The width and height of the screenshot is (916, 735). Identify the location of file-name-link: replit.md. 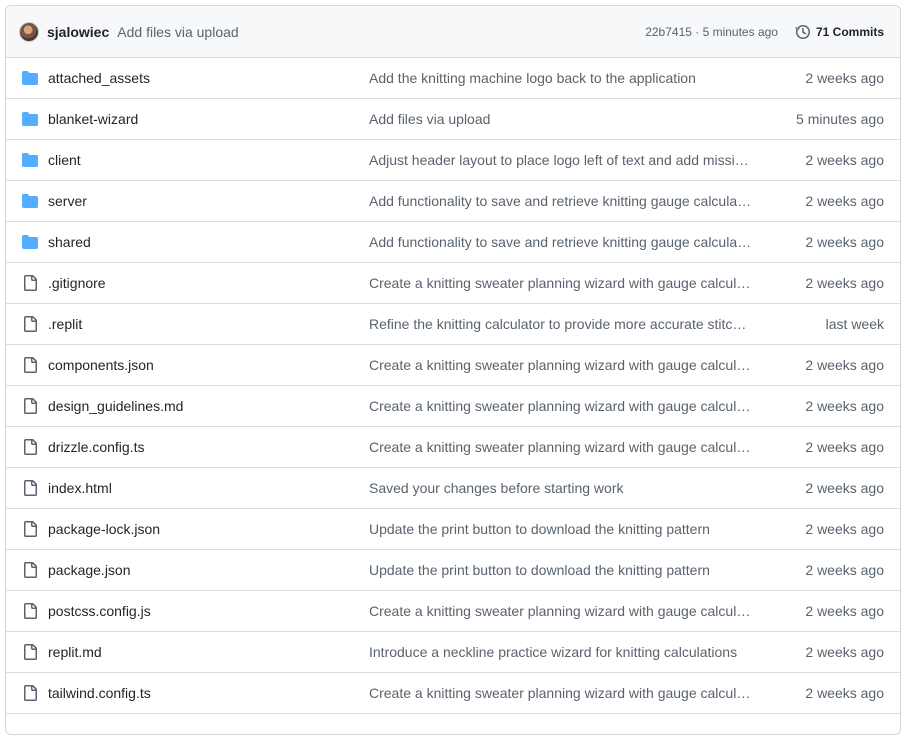
(208, 652).